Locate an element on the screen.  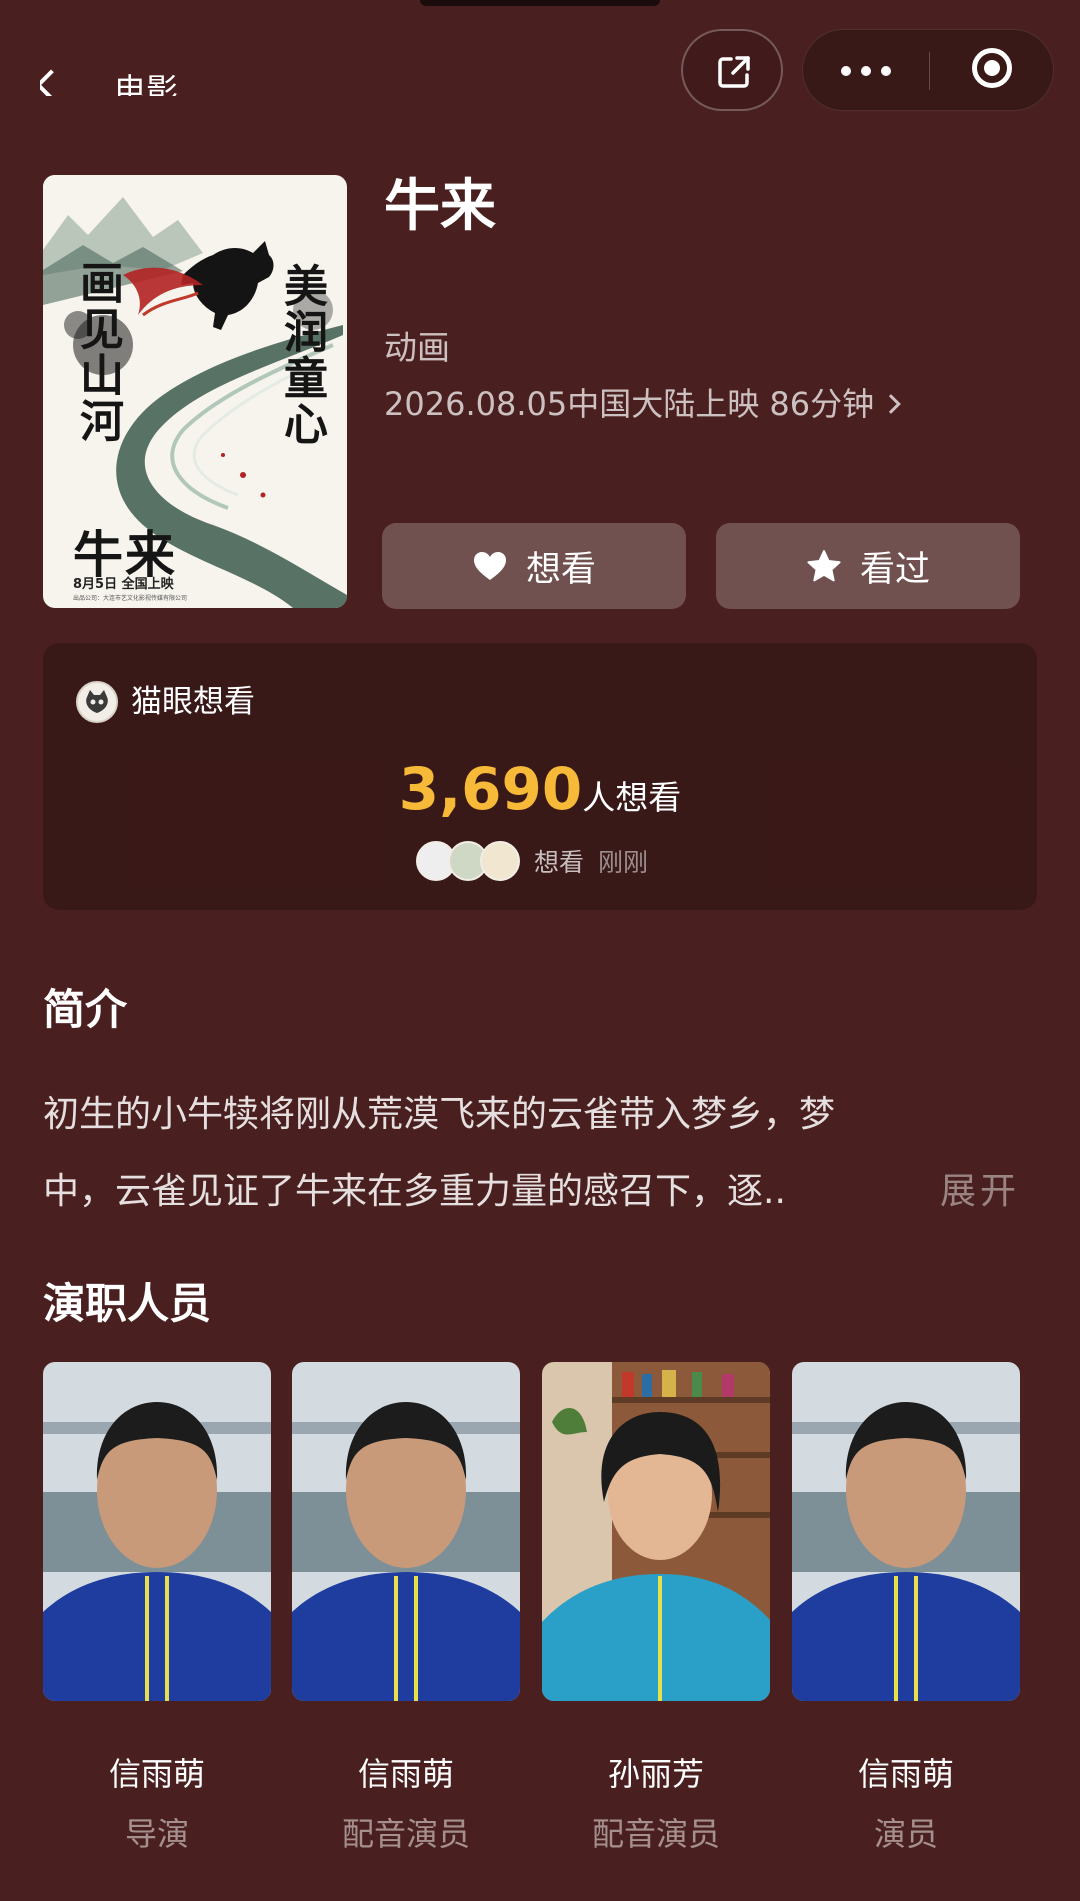
release-info-link: 2026.08.05中国大陆上映 86分钟 is located at coordinates (643, 404).